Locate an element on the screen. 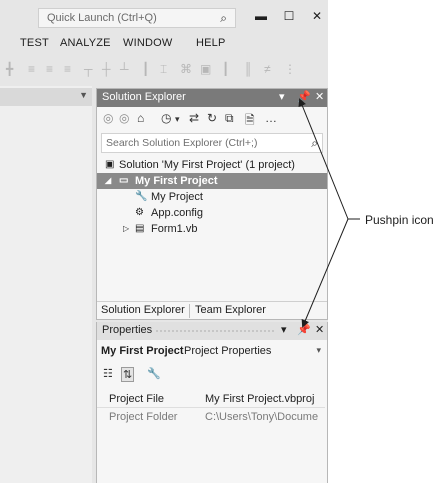 This screenshot has height=483, width=446. property-value: My First Project.vbproj is located at coordinates (260, 399).